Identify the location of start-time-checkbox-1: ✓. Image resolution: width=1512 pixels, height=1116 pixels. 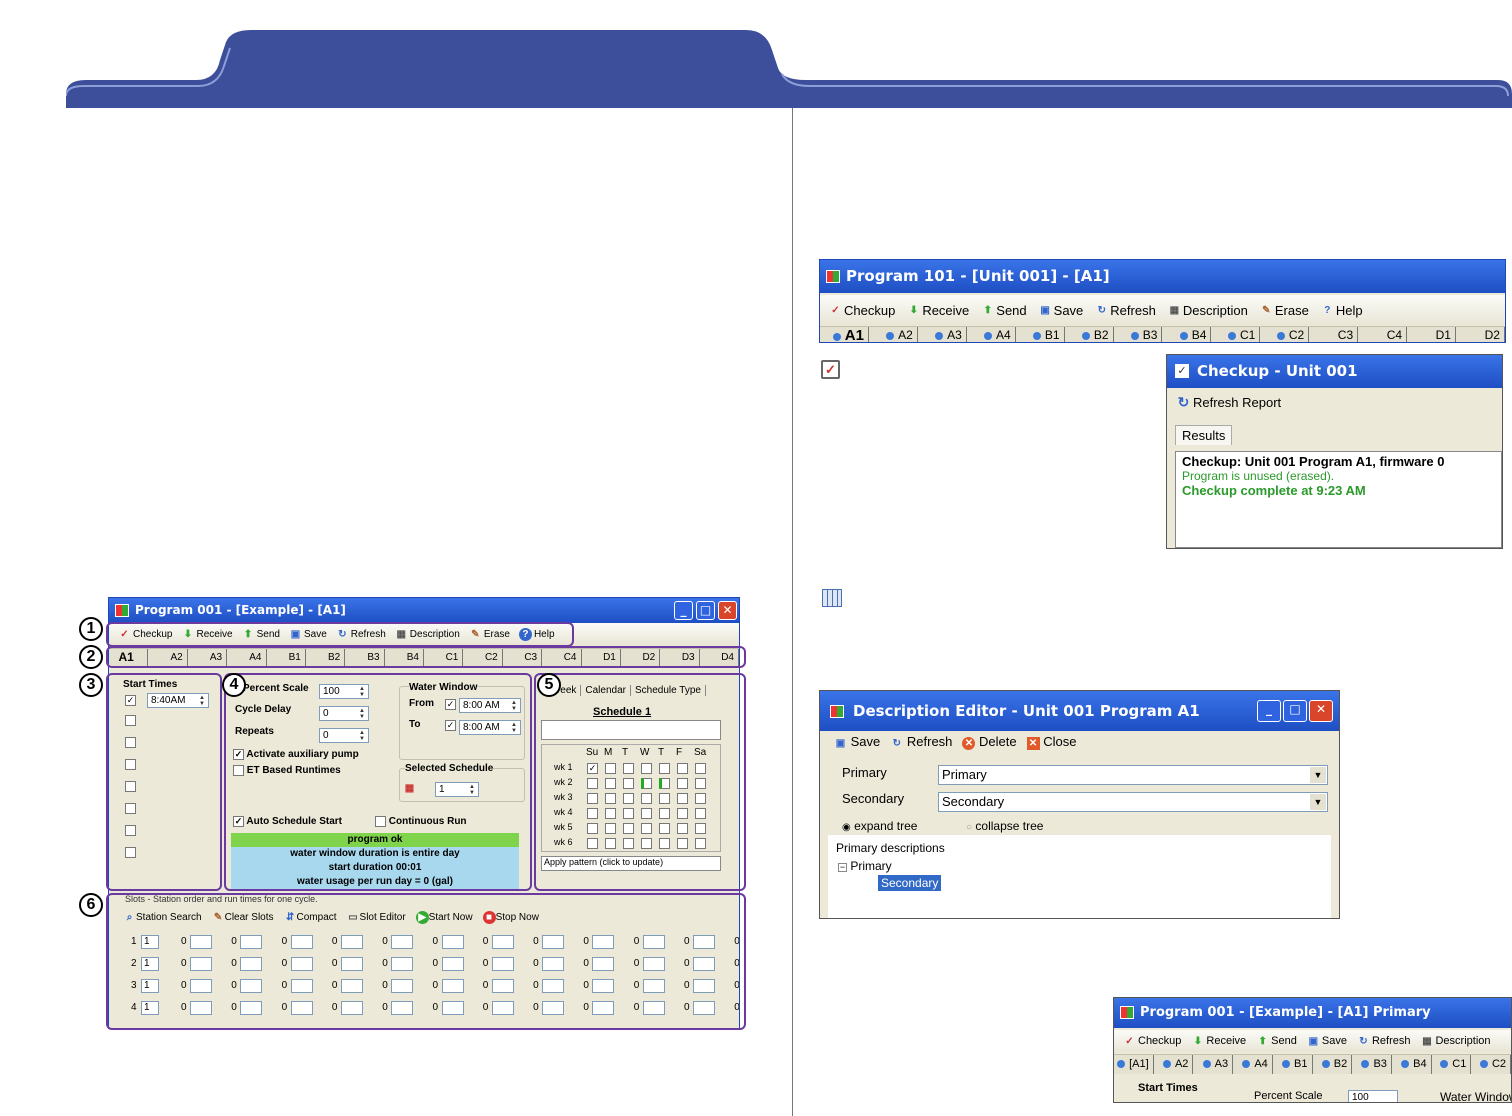
(130, 700).